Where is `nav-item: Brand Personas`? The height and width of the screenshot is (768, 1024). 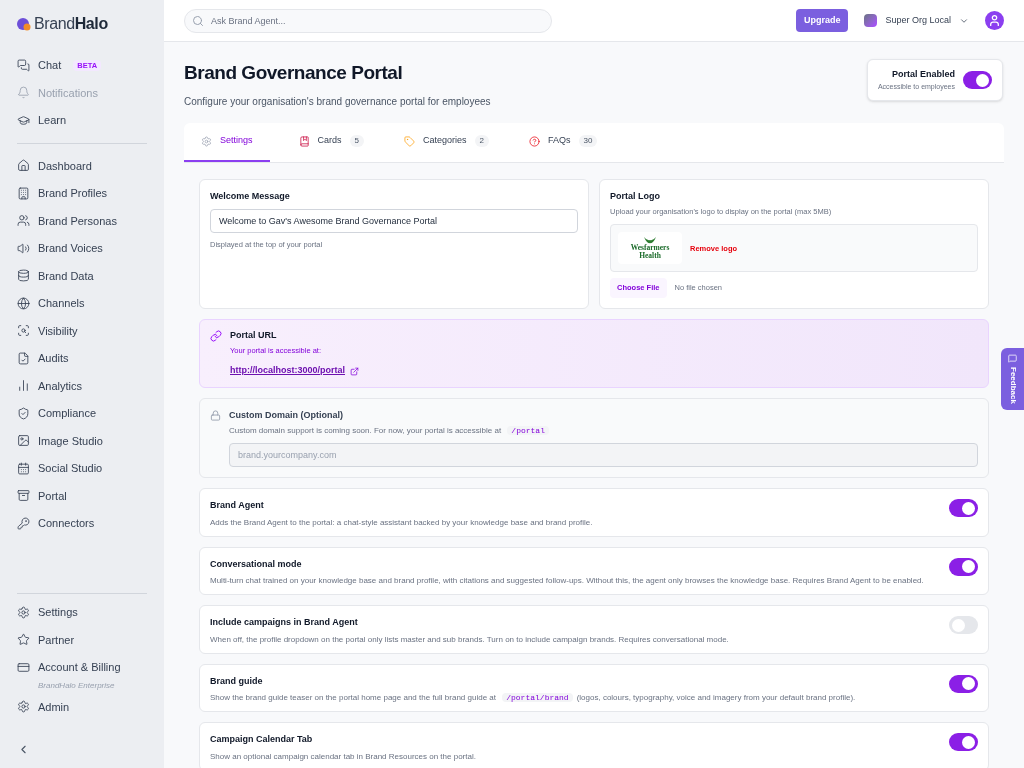
nav-item: Brand Personas is located at coordinates (82, 220).